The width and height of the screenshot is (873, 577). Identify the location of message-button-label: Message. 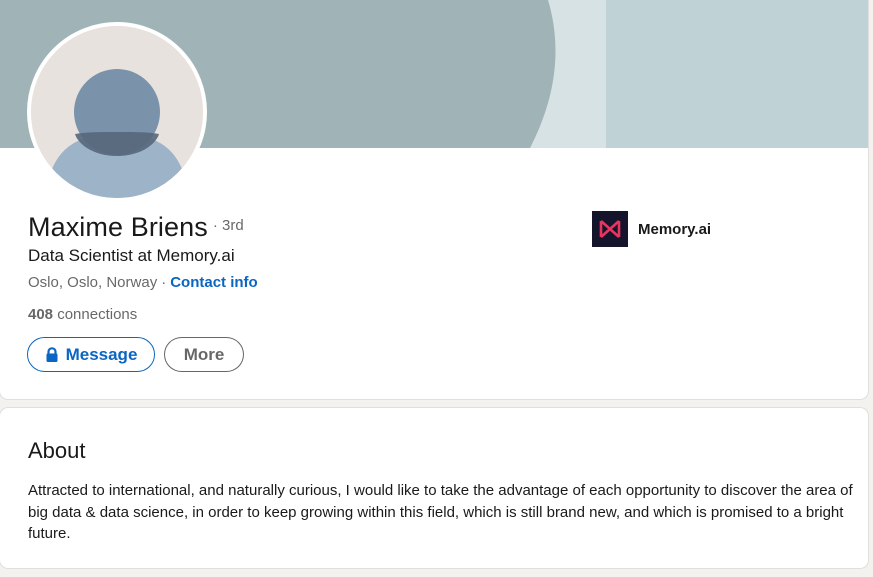
(101, 354).